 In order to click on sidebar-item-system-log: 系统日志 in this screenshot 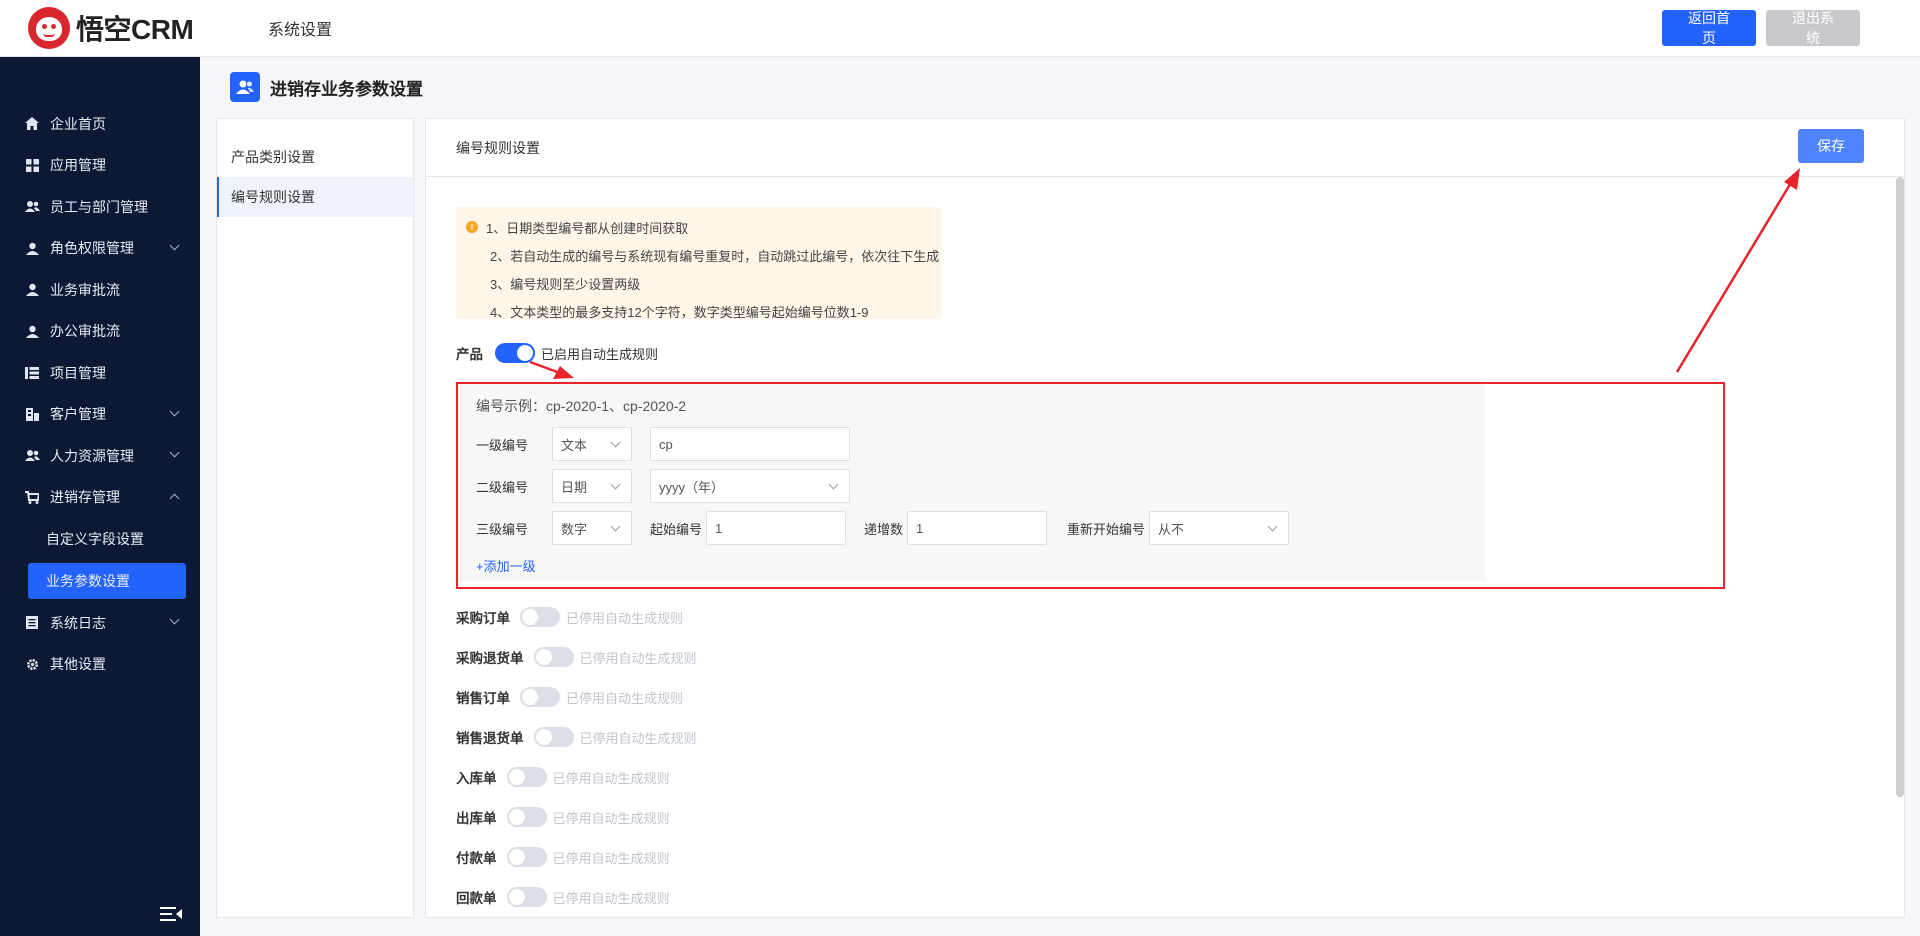, I will do `click(100, 623)`.